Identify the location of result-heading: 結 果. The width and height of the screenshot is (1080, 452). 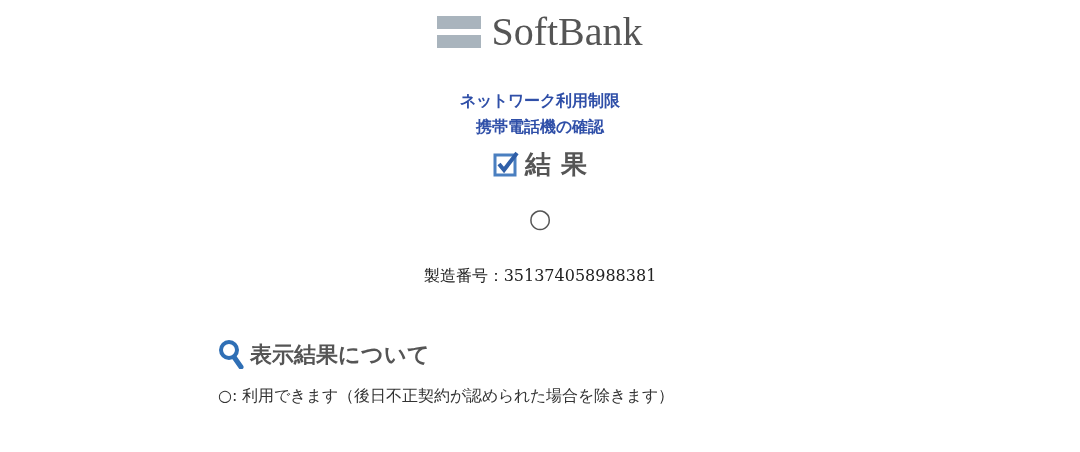
(556, 164).